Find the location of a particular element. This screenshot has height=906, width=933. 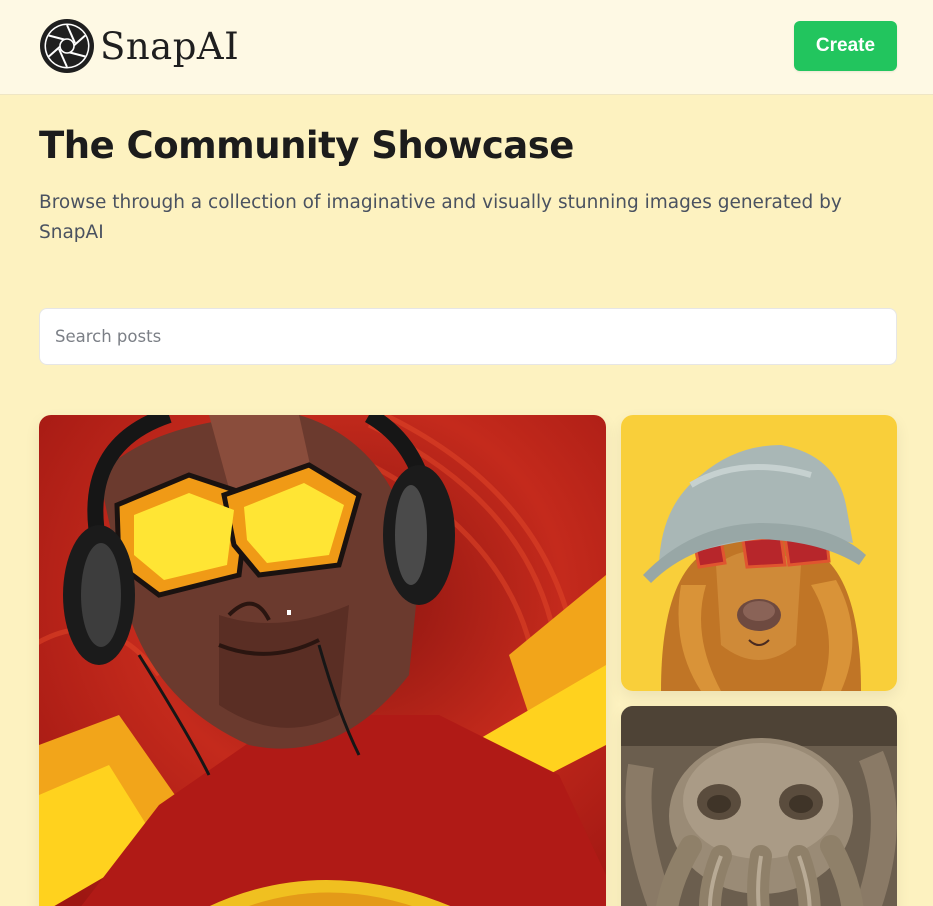

brand-name: SnapAI is located at coordinates (170, 46).